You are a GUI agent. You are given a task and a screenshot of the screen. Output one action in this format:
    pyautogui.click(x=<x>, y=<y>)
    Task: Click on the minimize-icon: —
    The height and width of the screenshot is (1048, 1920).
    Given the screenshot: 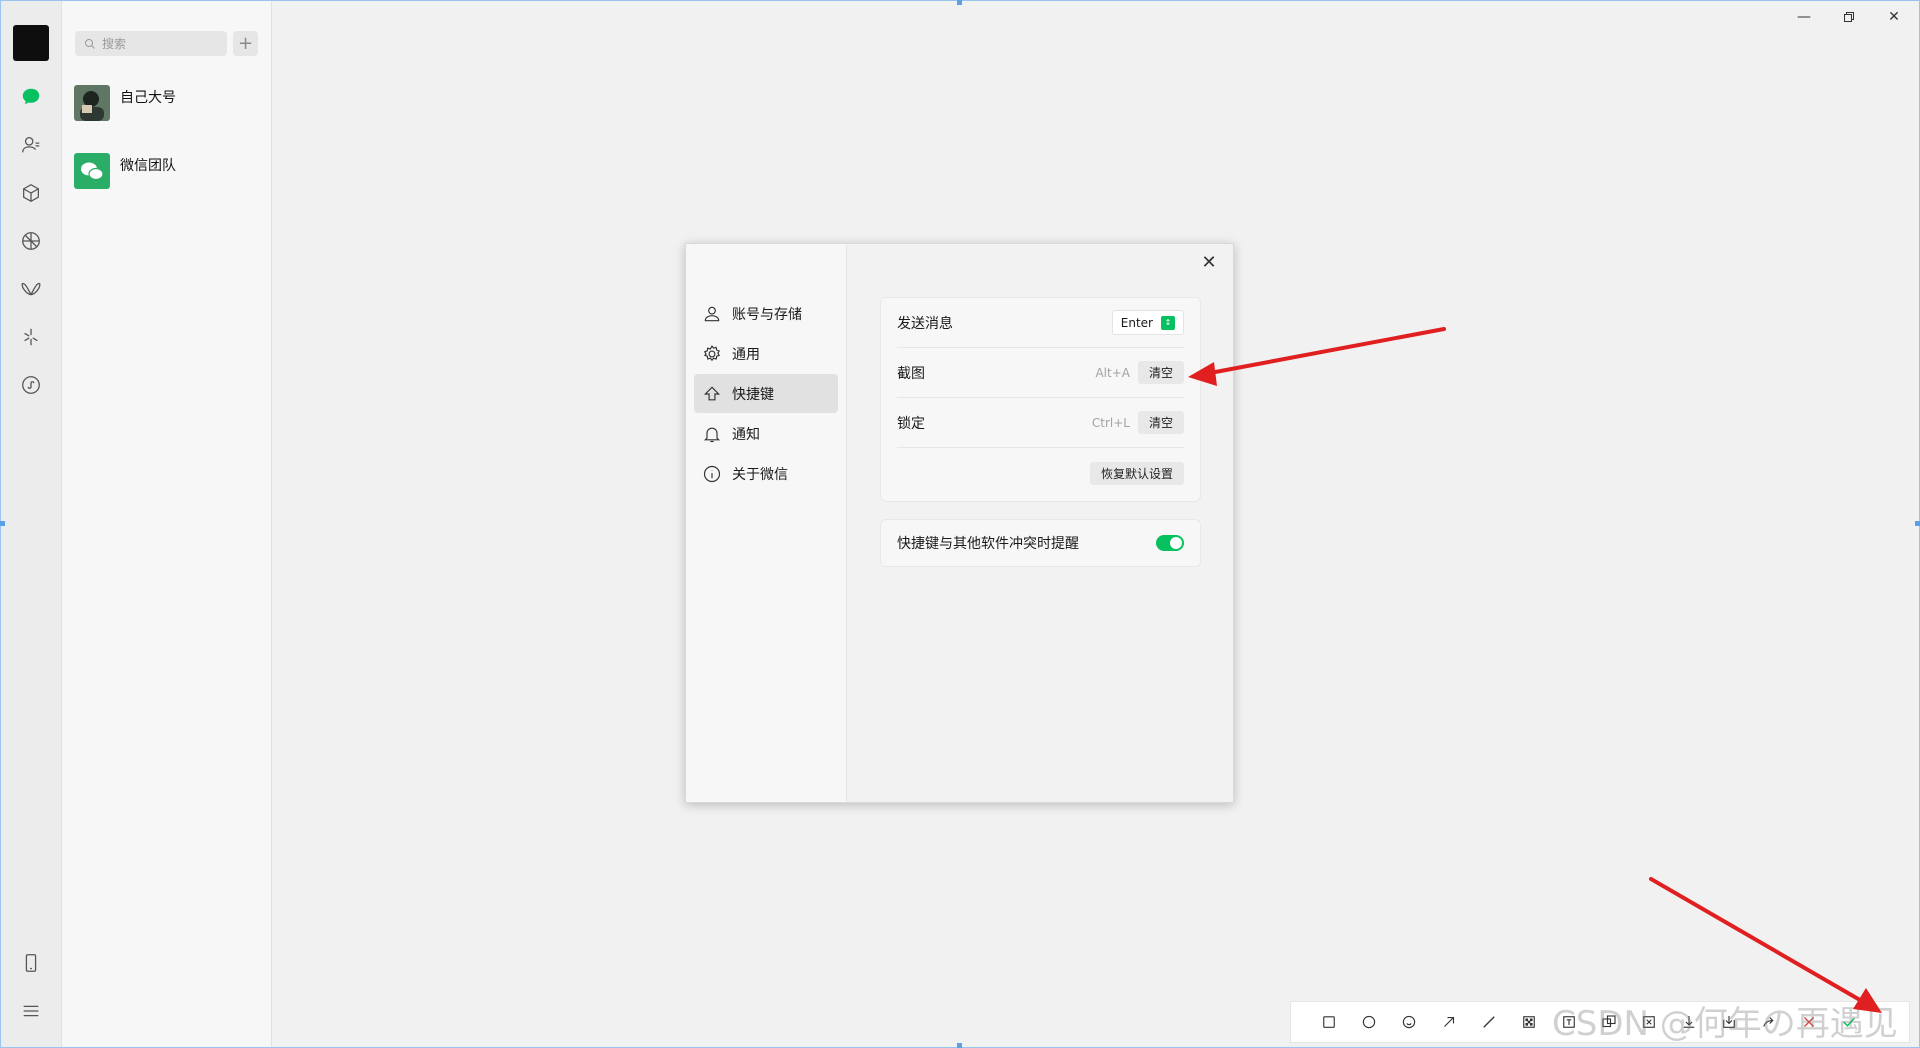 What is the action you would take?
    pyautogui.click(x=1804, y=17)
    